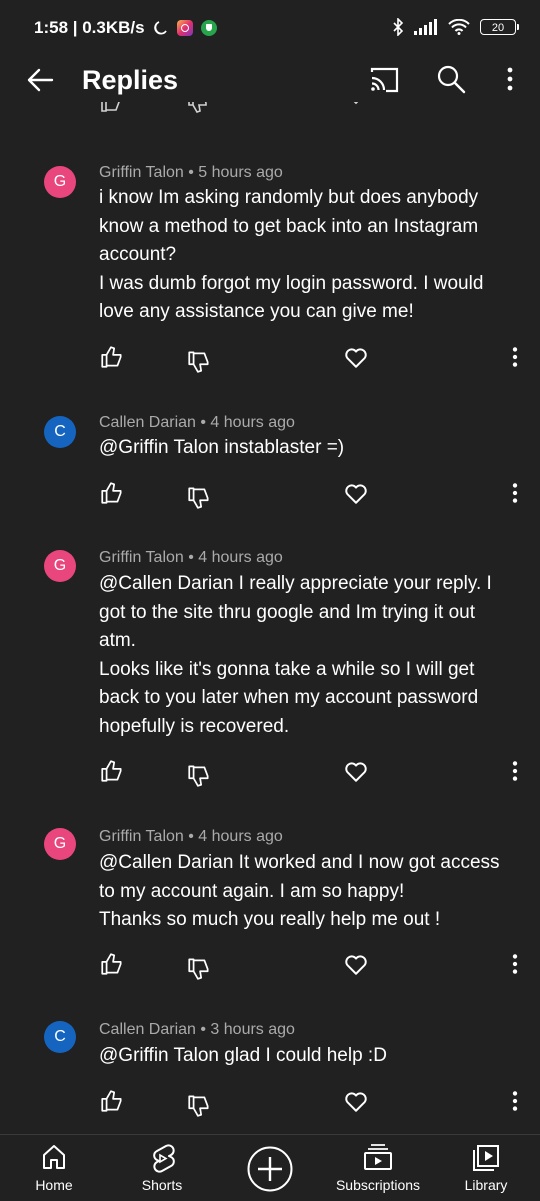 Image resolution: width=540 pixels, height=1201 pixels. What do you see at coordinates (89, 27) in the screenshot?
I see `status-time-speed: 1:58 | 0.3KB/s` at bounding box center [89, 27].